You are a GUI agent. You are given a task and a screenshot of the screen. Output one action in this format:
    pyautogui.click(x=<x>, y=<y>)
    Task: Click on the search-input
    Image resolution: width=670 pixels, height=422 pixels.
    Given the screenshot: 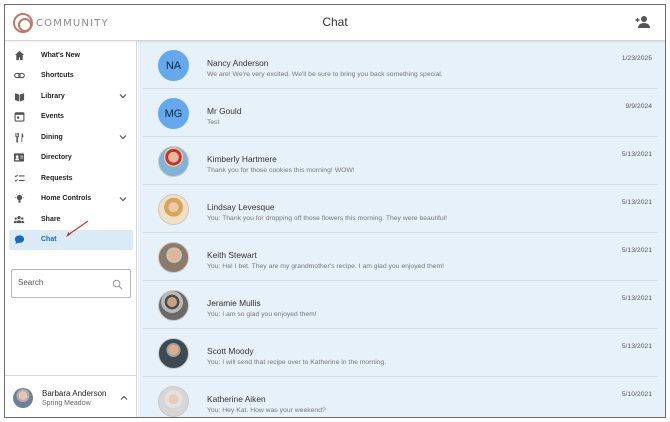 What is the action you would take?
    pyautogui.click(x=63, y=282)
    